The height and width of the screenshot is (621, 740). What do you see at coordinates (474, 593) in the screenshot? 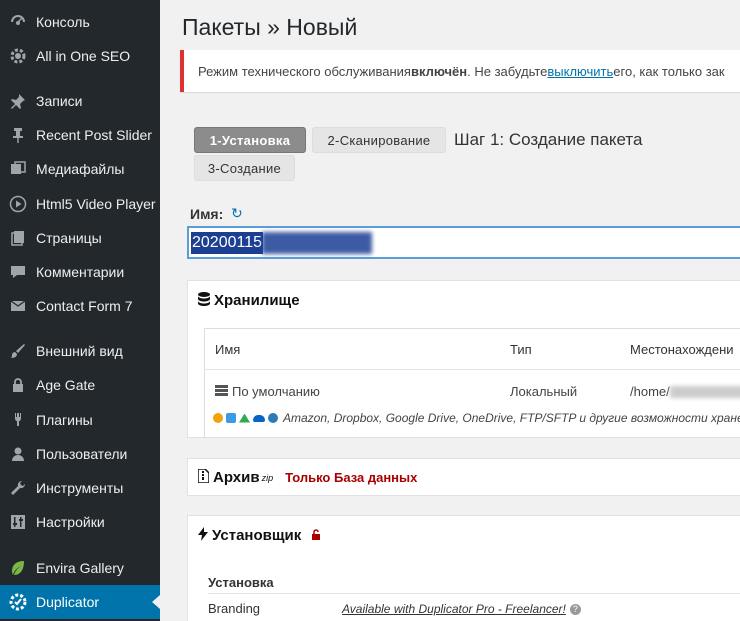
I see `installer-divider` at bounding box center [474, 593].